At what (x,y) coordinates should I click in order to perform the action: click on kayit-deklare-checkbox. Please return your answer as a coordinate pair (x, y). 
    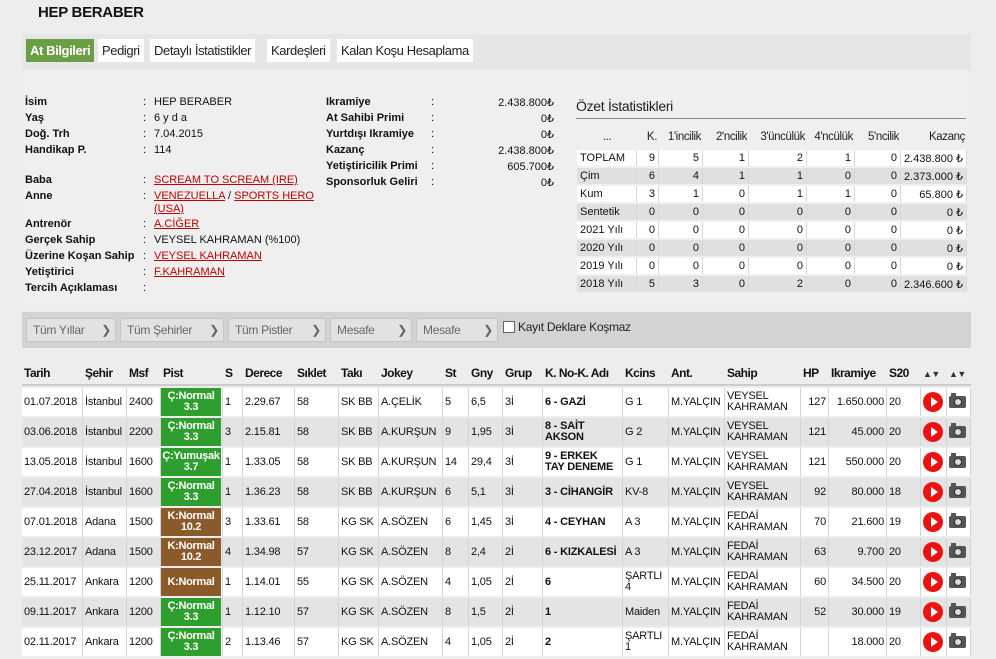
    Looking at the image, I should click on (509, 327).